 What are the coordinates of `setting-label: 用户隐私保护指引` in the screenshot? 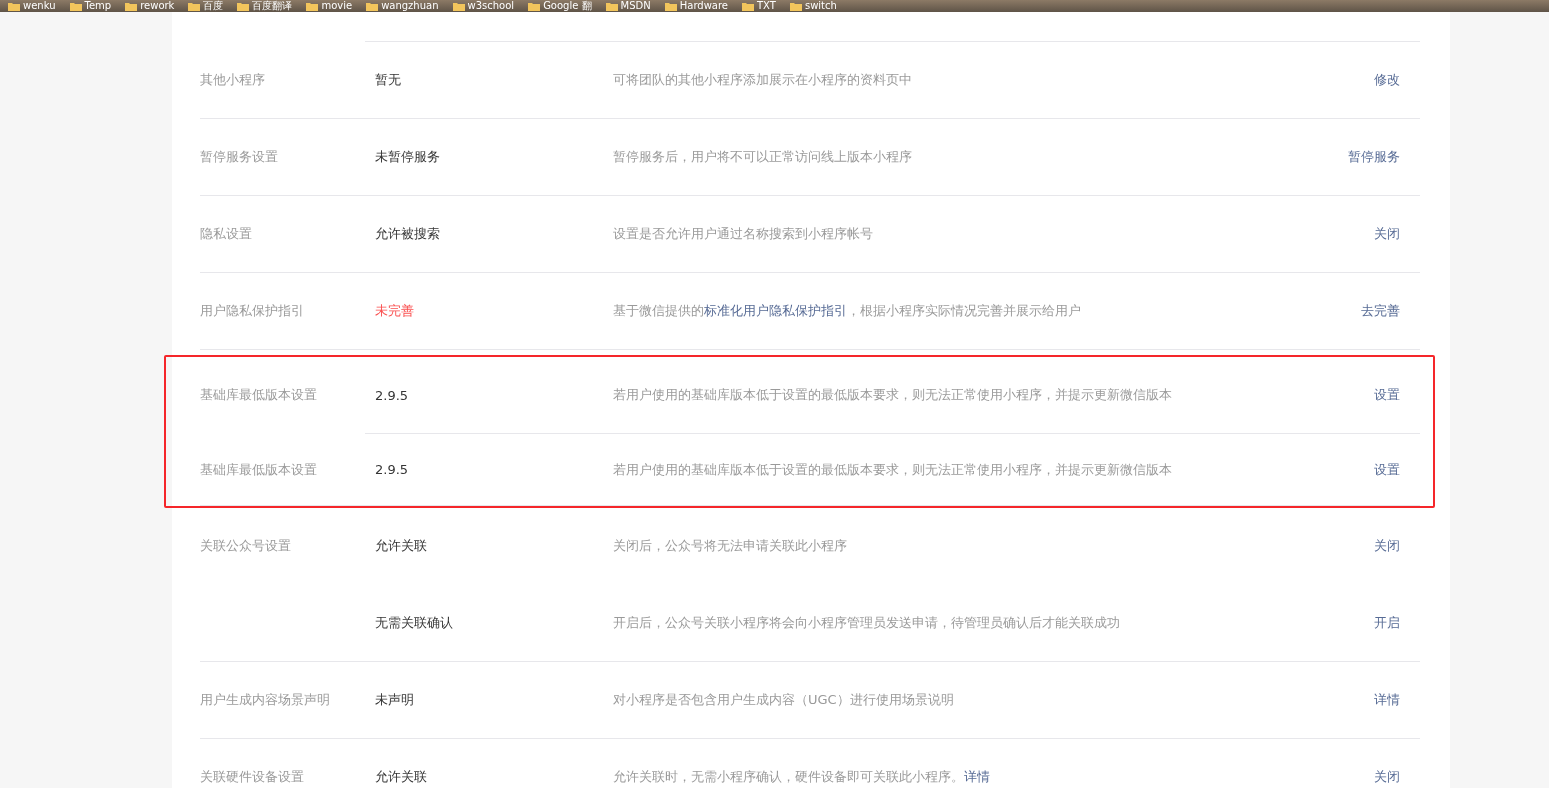 It's located at (252, 310).